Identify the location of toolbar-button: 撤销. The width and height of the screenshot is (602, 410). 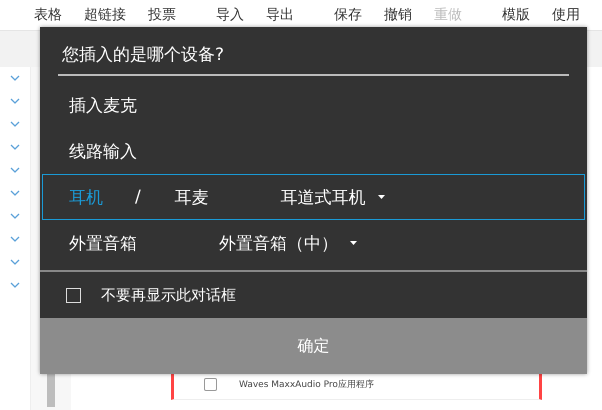
(398, 15).